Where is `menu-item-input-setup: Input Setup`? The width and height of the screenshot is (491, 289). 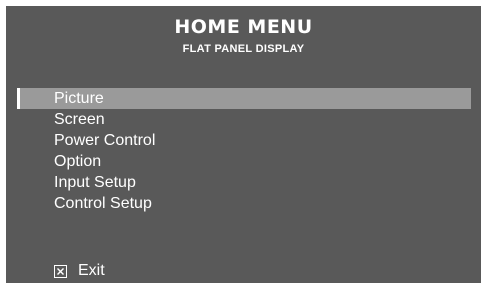
menu-item-input-setup: Input Setup is located at coordinates (244, 182).